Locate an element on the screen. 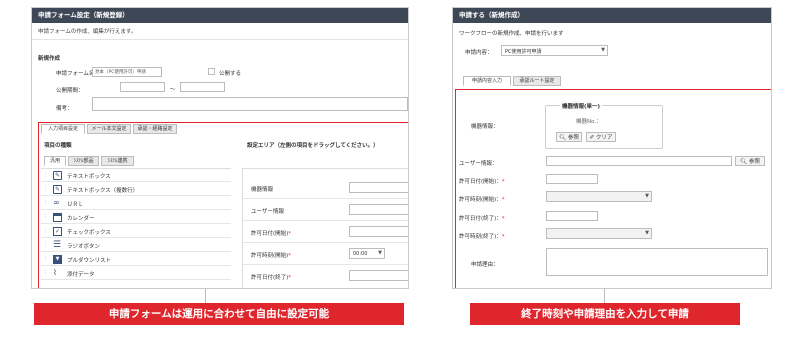 This screenshot has width=810, height=361. form-name-input: 見本（PC使用許可）申請 is located at coordinates (127, 72).